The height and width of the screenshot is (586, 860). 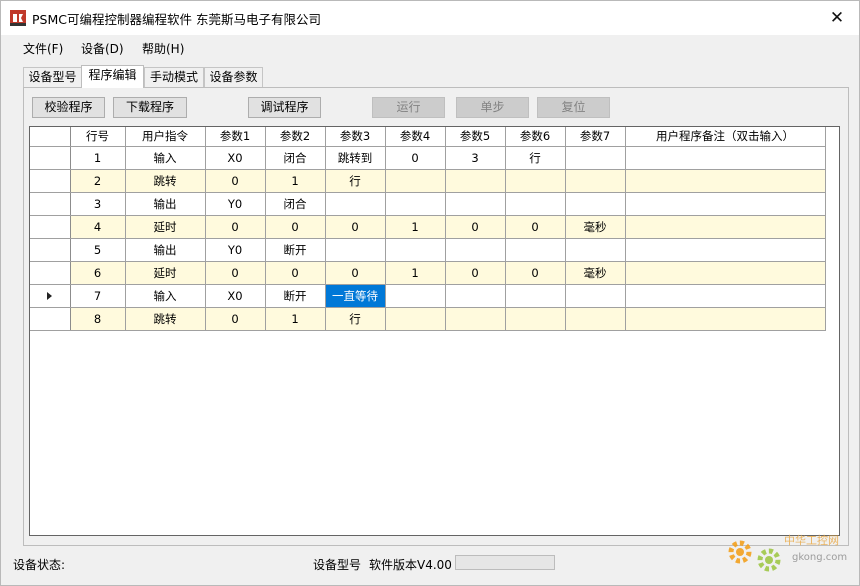 What do you see at coordinates (492, 107) in the screenshot?
I see `step-button: 单步` at bounding box center [492, 107].